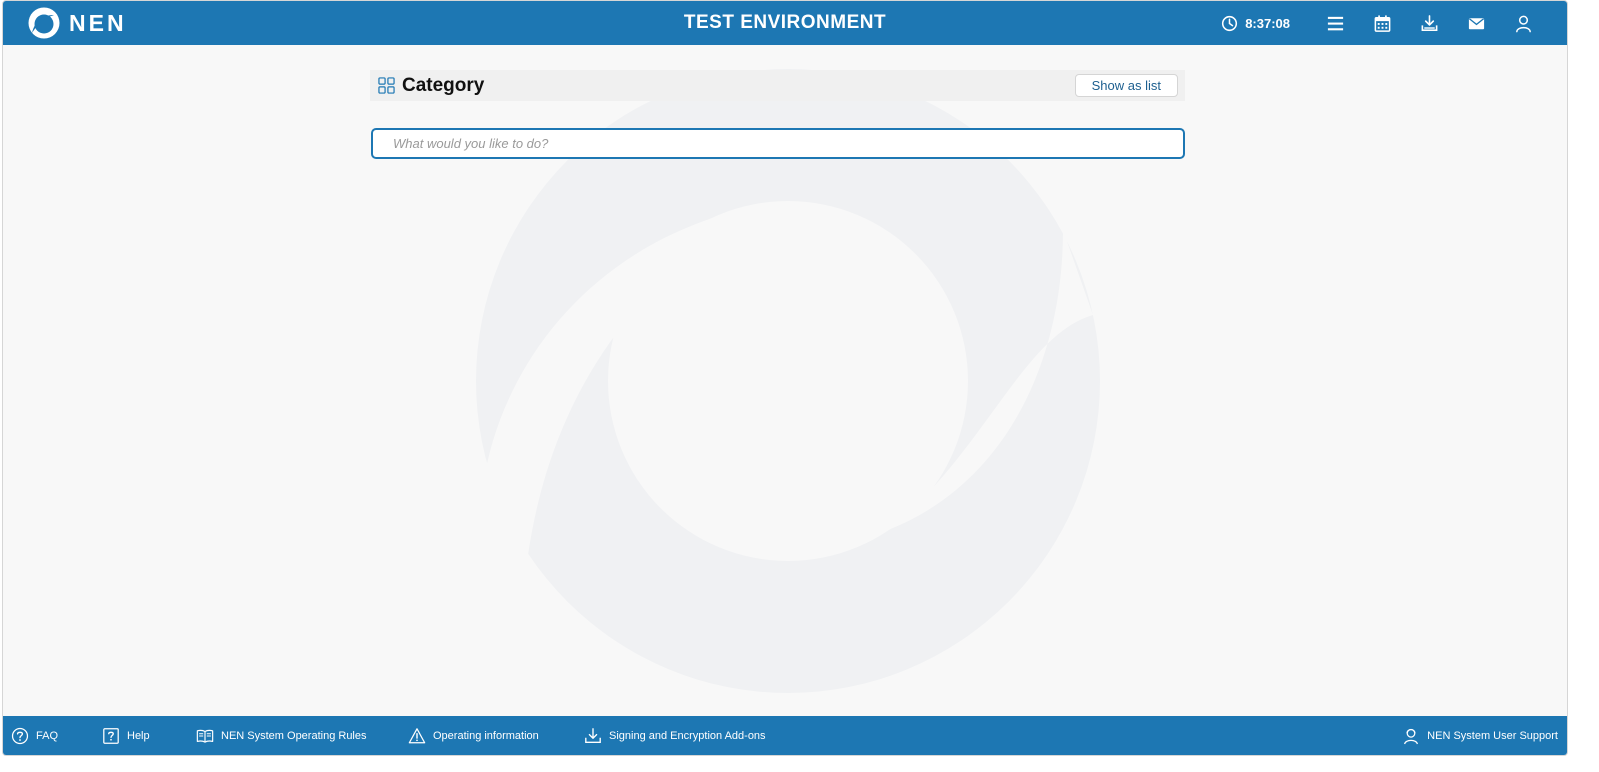 This screenshot has width=1599, height=772. I want to click on download-tray-icon, so click(593, 735).